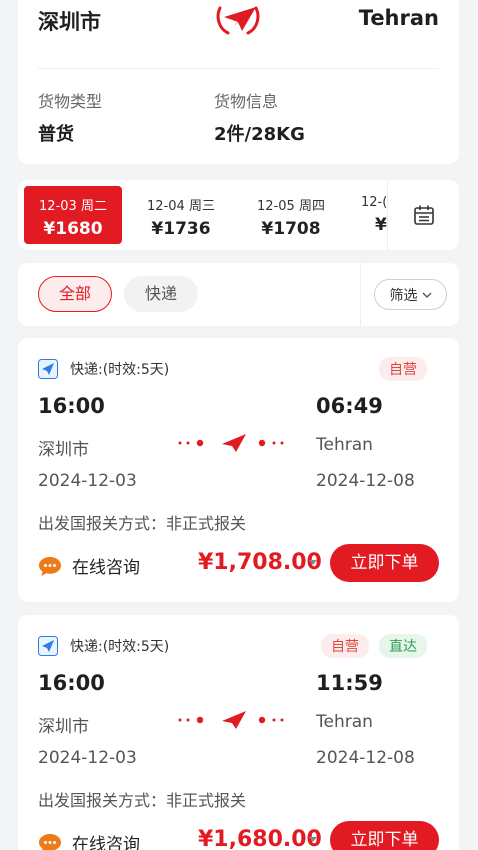 The image size is (478, 850). Describe the element at coordinates (291, 206) in the screenshot. I see `date-label: 12-05 周四` at that location.